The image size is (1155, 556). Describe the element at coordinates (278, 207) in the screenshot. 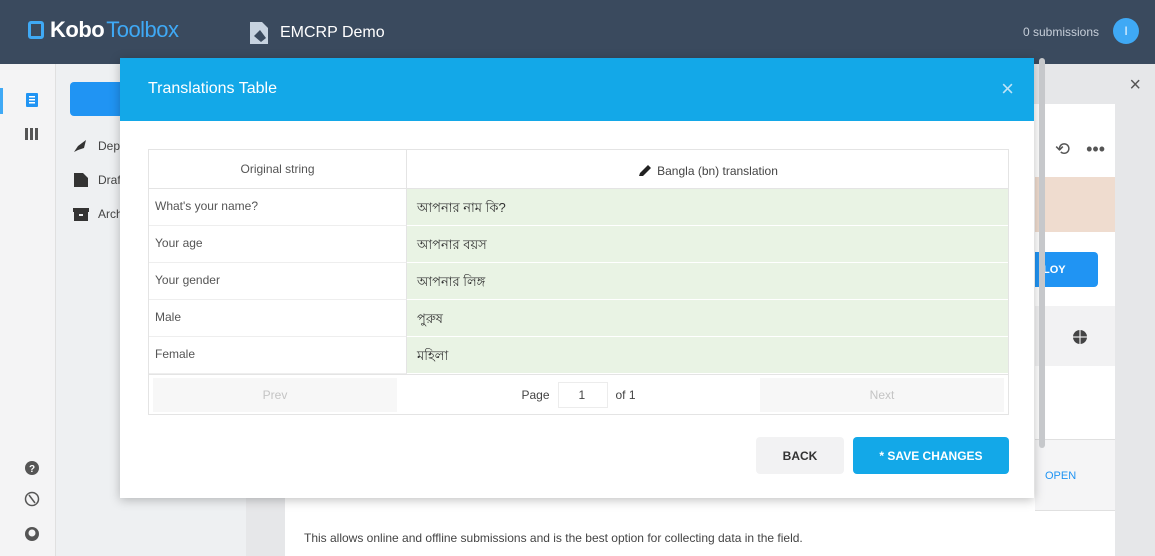

I see `original-string-cell: What's your name?` at that location.